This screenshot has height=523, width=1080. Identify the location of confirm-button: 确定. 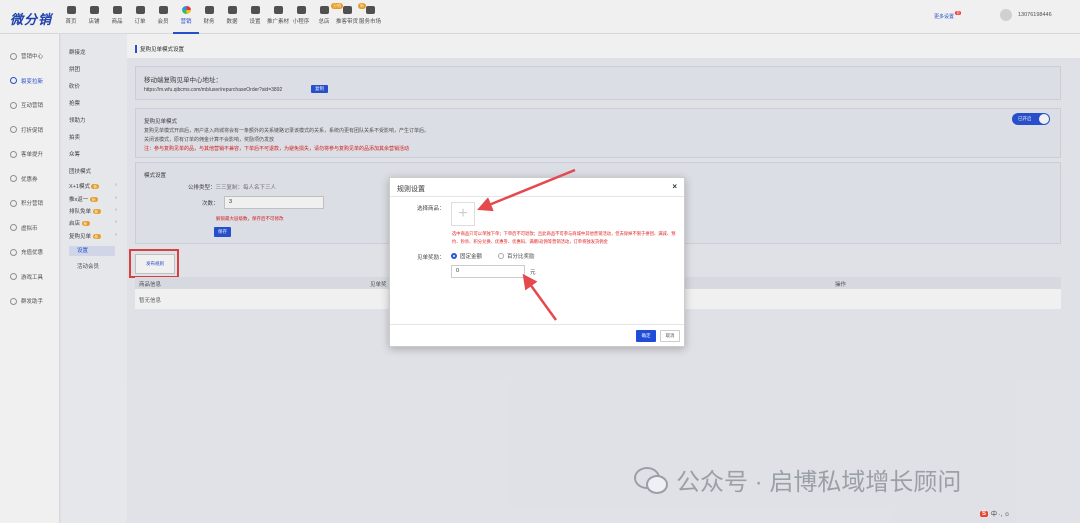
(646, 336).